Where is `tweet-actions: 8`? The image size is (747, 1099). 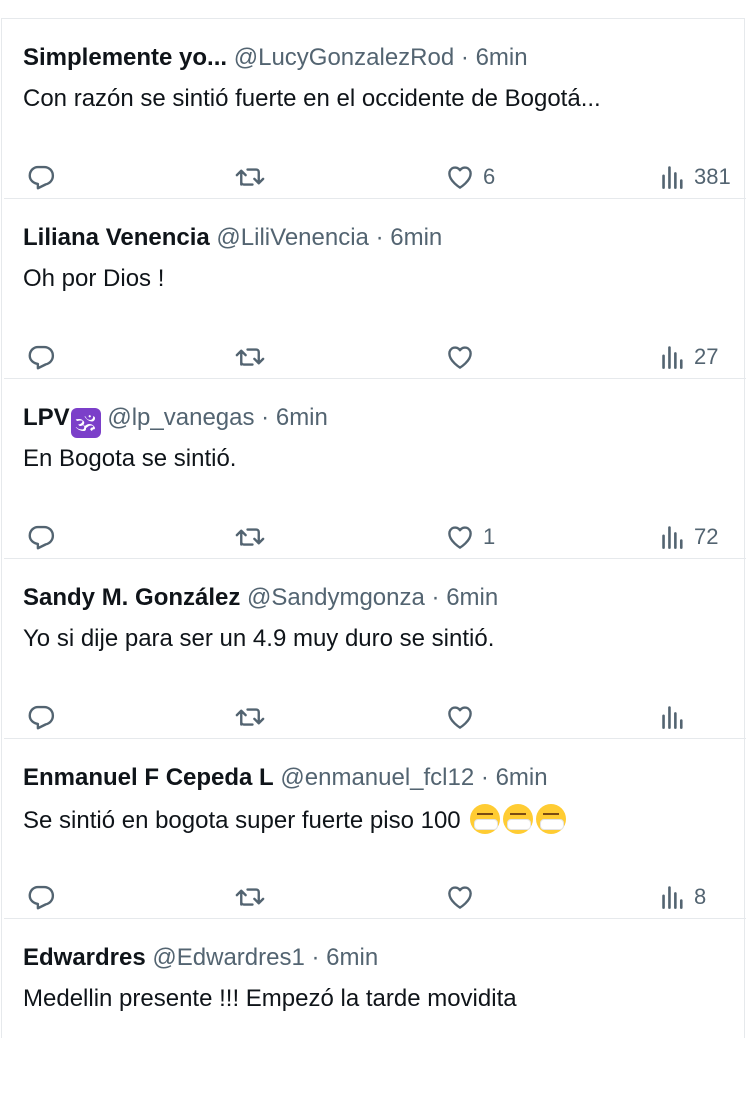 tweet-actions: 8 is located at coordinates (375, 897).